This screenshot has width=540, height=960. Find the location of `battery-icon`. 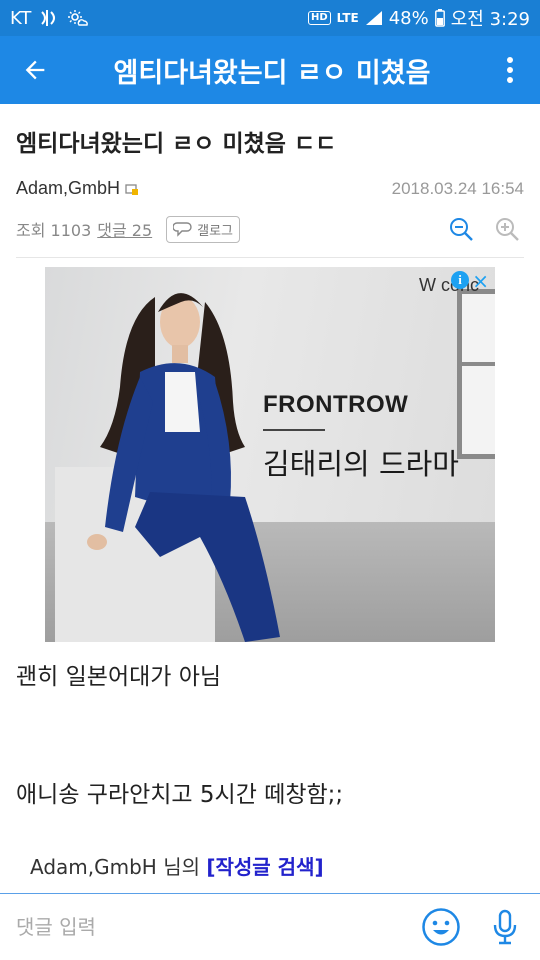

battery-icon is located at coordinates (439, 18).